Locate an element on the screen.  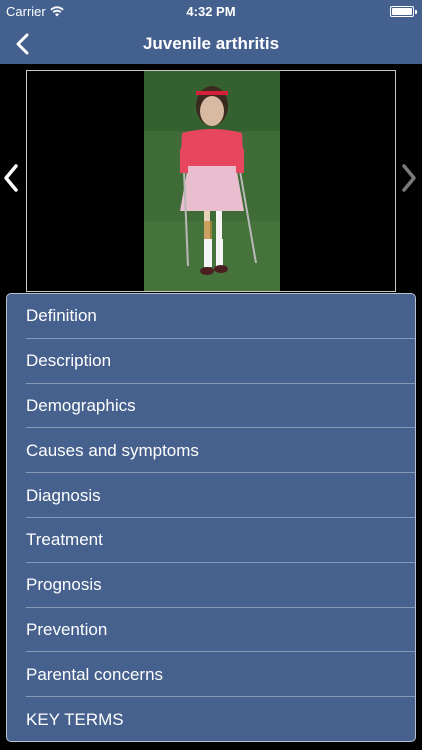
page-title: Juvenile arthritis is located at coordinates (211, 43).